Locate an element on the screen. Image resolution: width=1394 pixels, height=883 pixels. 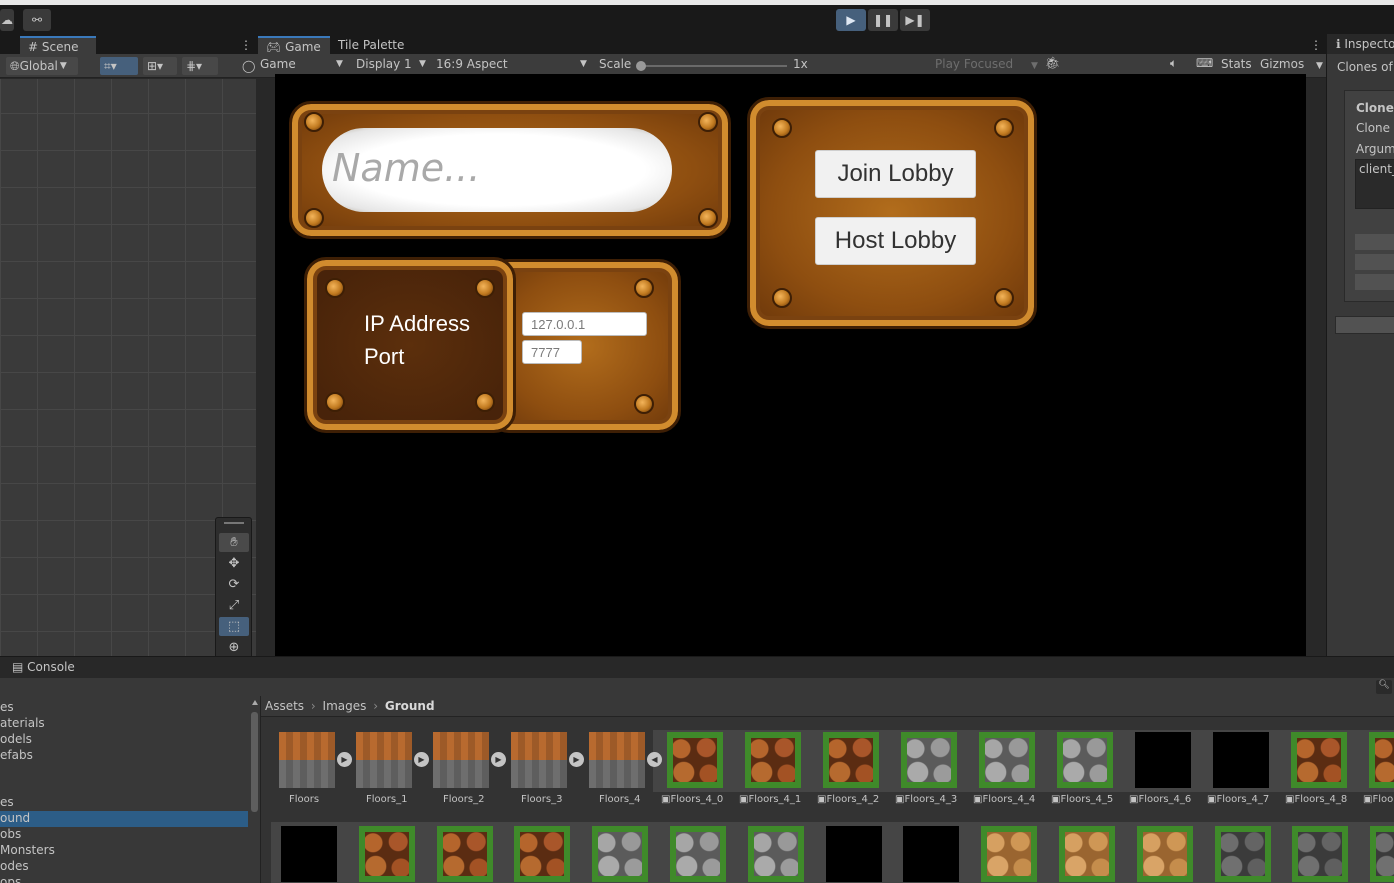
scale-slider-handle is located at coordinates (641, 66).